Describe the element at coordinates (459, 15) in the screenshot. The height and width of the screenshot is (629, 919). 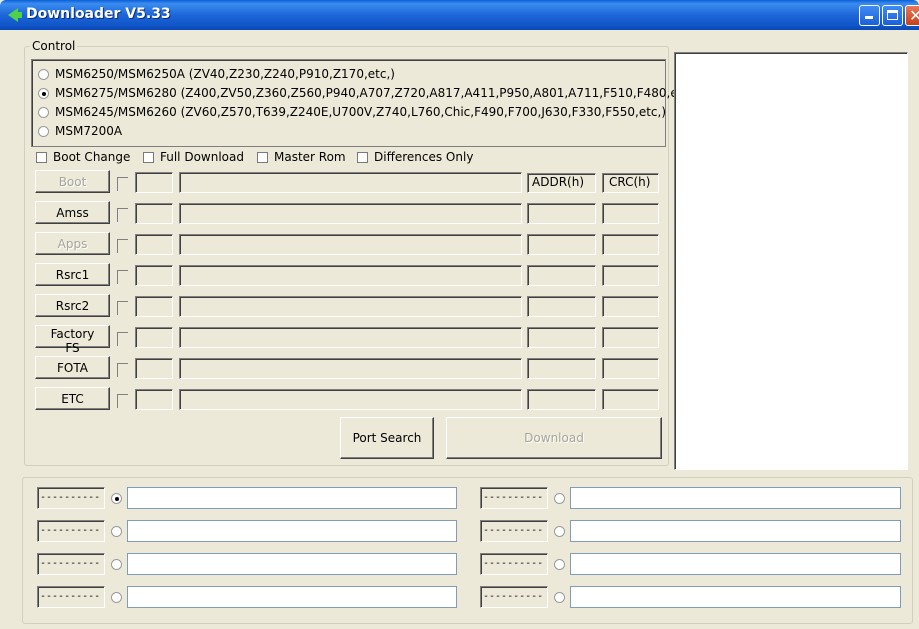
I see `title-bar: Downloader V5.33 ✕` at that location.